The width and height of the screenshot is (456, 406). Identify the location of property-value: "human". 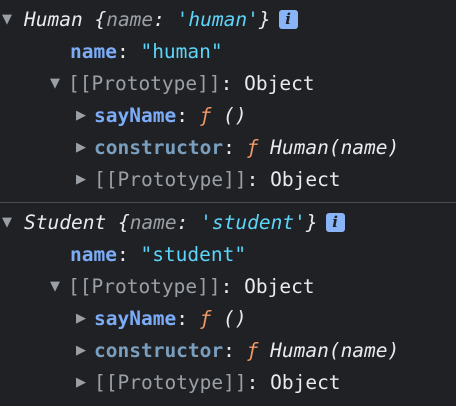
(181, 51).